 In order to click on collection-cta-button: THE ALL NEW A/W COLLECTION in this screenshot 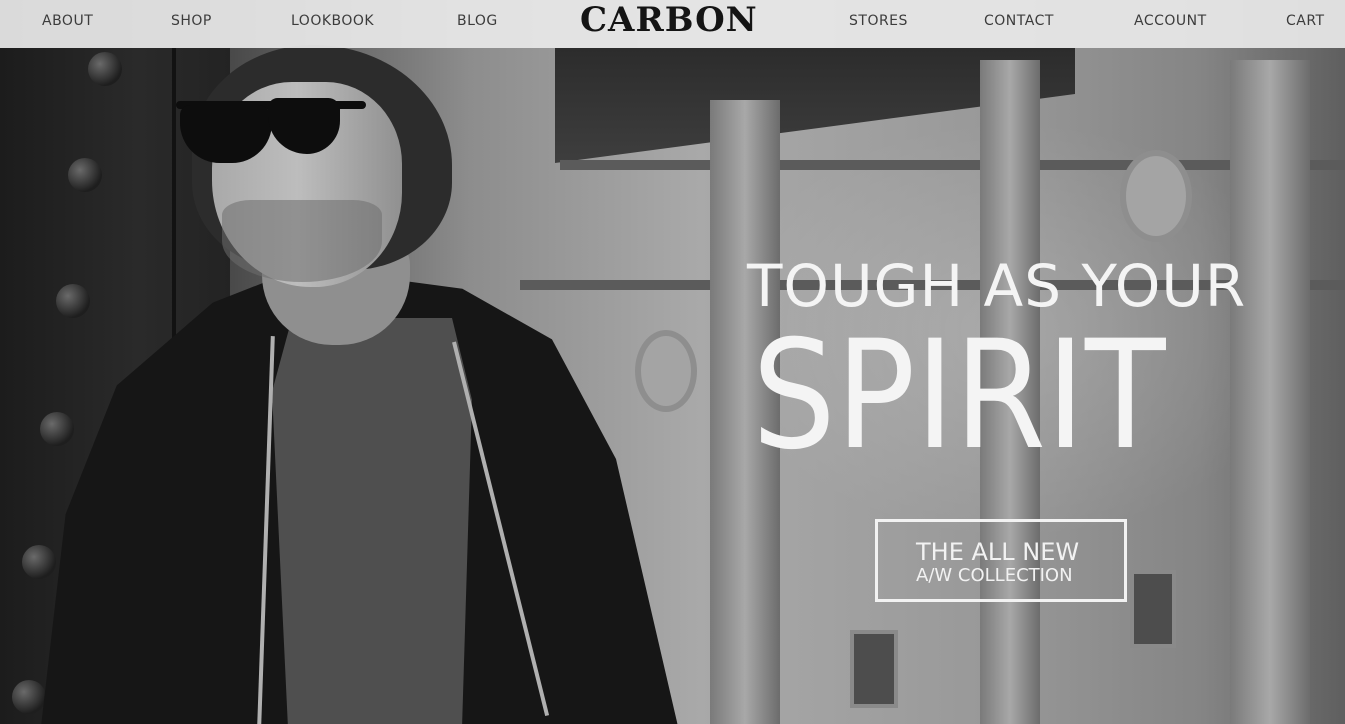, I will do `click(1001, 560)`.